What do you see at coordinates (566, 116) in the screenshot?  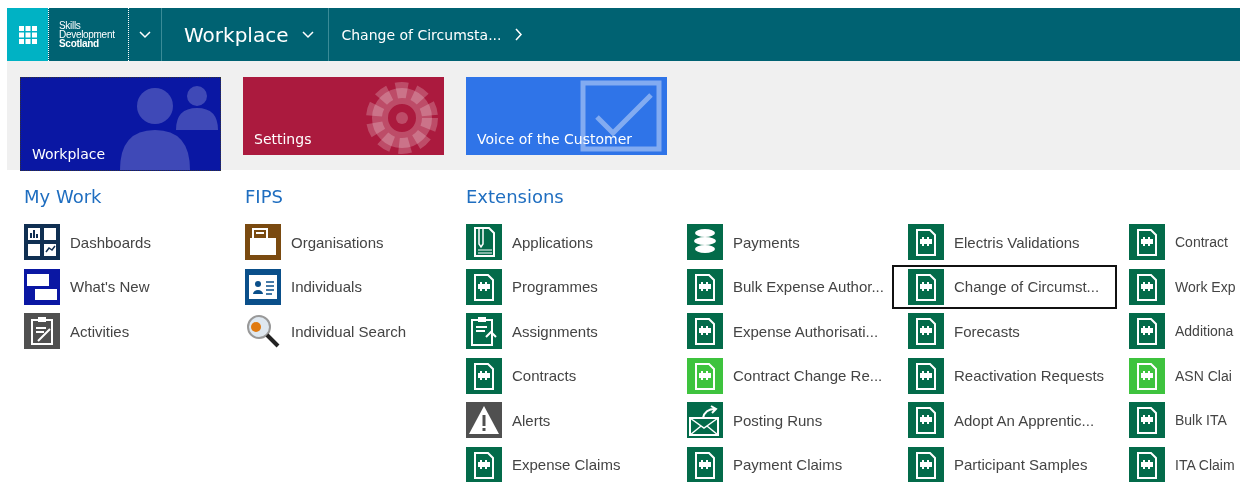 I see `app-tile: Voice of the Customer` at bounding box center [566, 116].